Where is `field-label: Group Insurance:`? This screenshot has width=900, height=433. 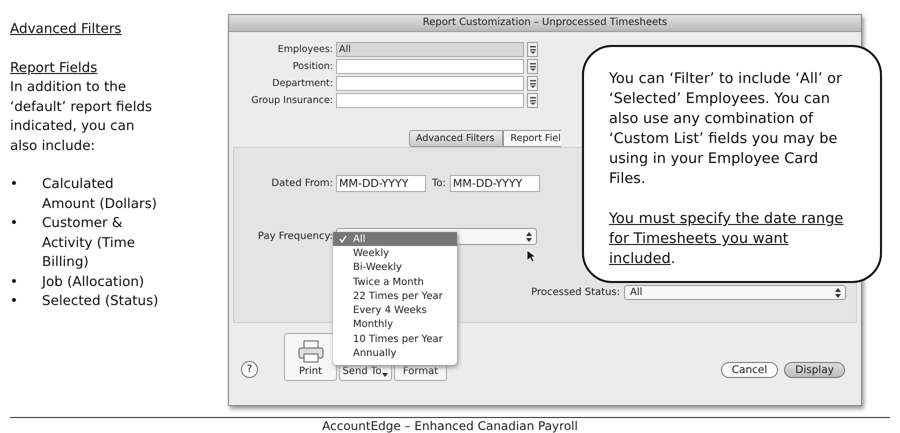
field-label: Group Insurance: is located at coordinates (292, 100).